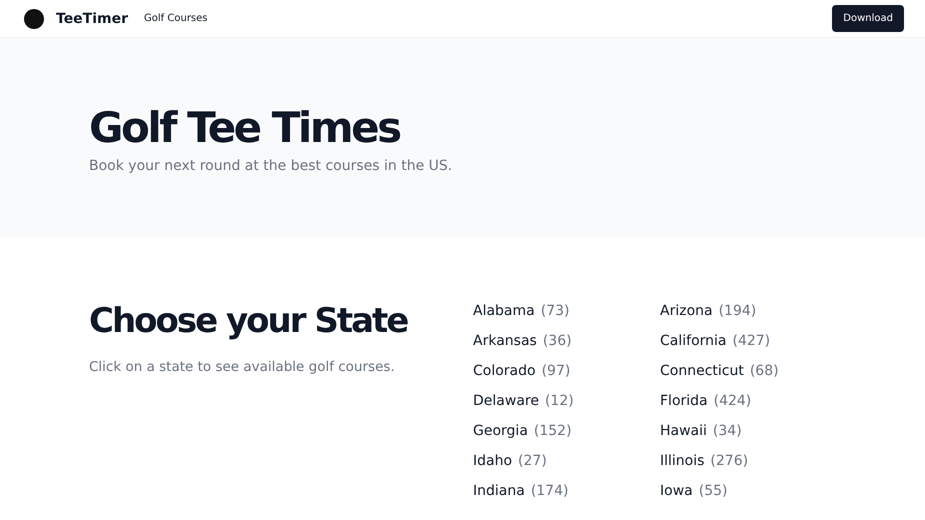  Describe the element at coordinates (693, 341) in the screenshot. I see `state-link: California` at that location.